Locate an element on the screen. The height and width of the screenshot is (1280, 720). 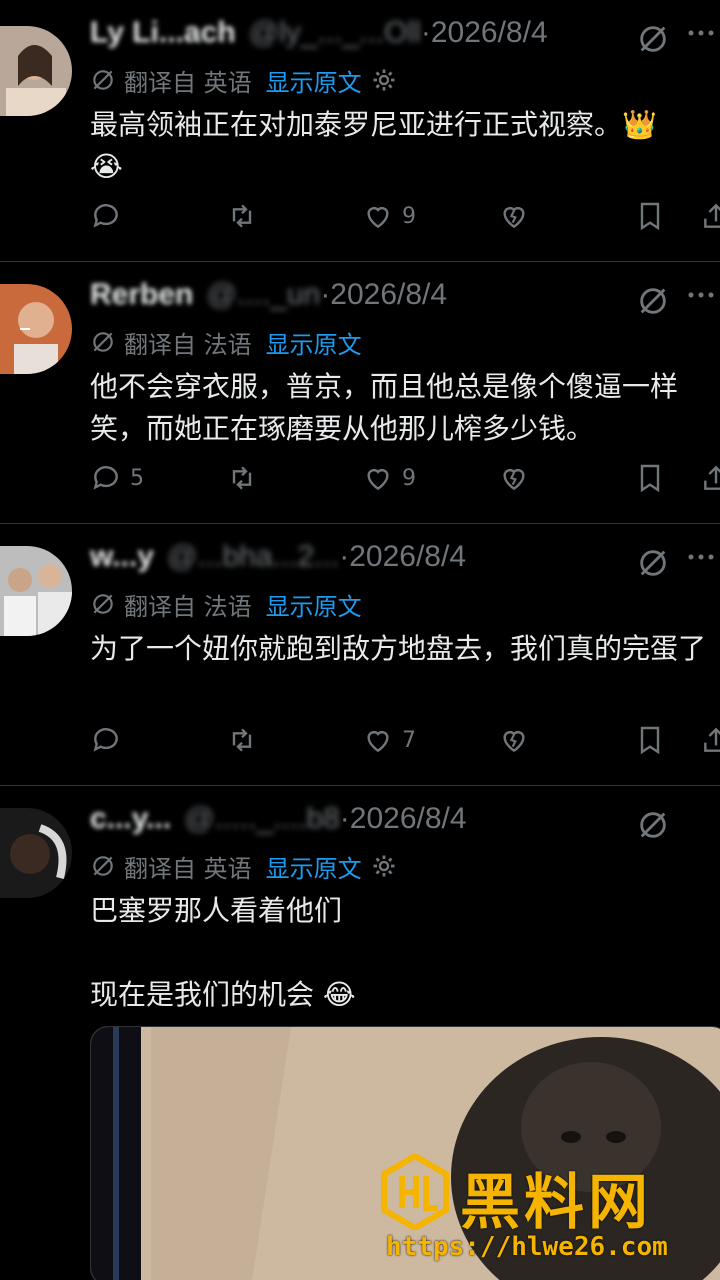
action-bar: 7 is located at coordinates (405, 740).